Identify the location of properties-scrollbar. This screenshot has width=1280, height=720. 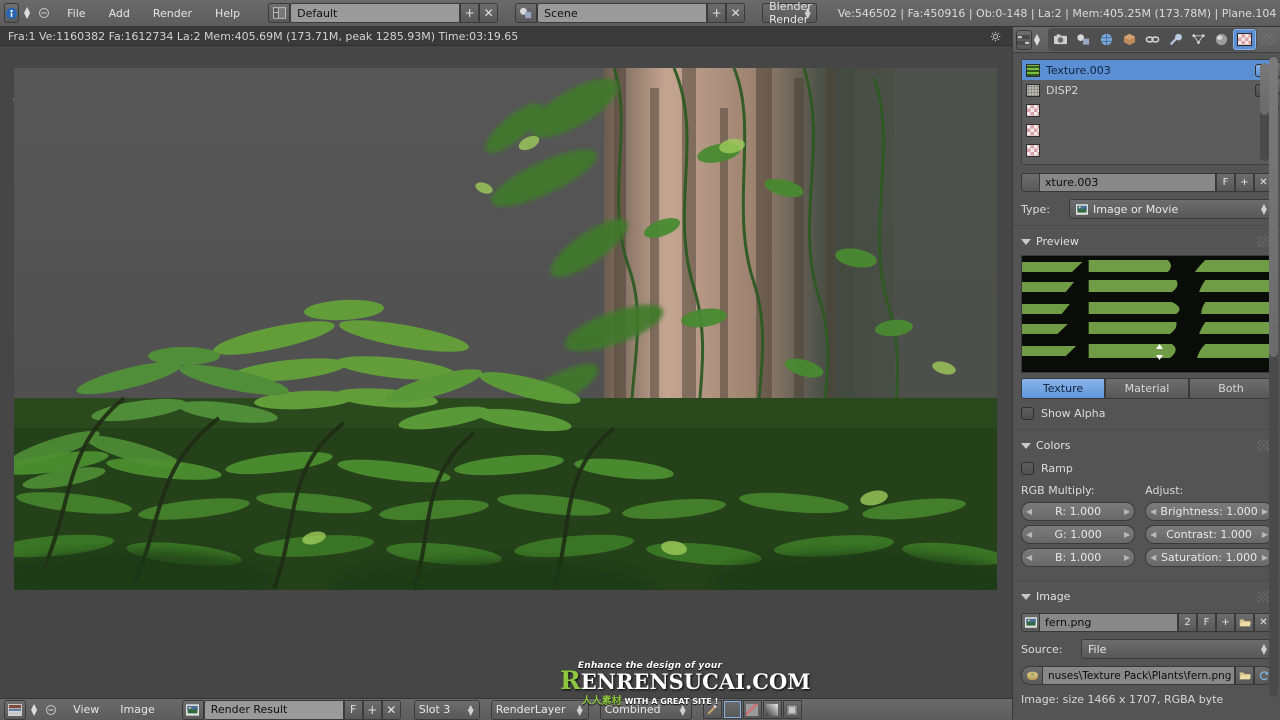
(1273, 377).